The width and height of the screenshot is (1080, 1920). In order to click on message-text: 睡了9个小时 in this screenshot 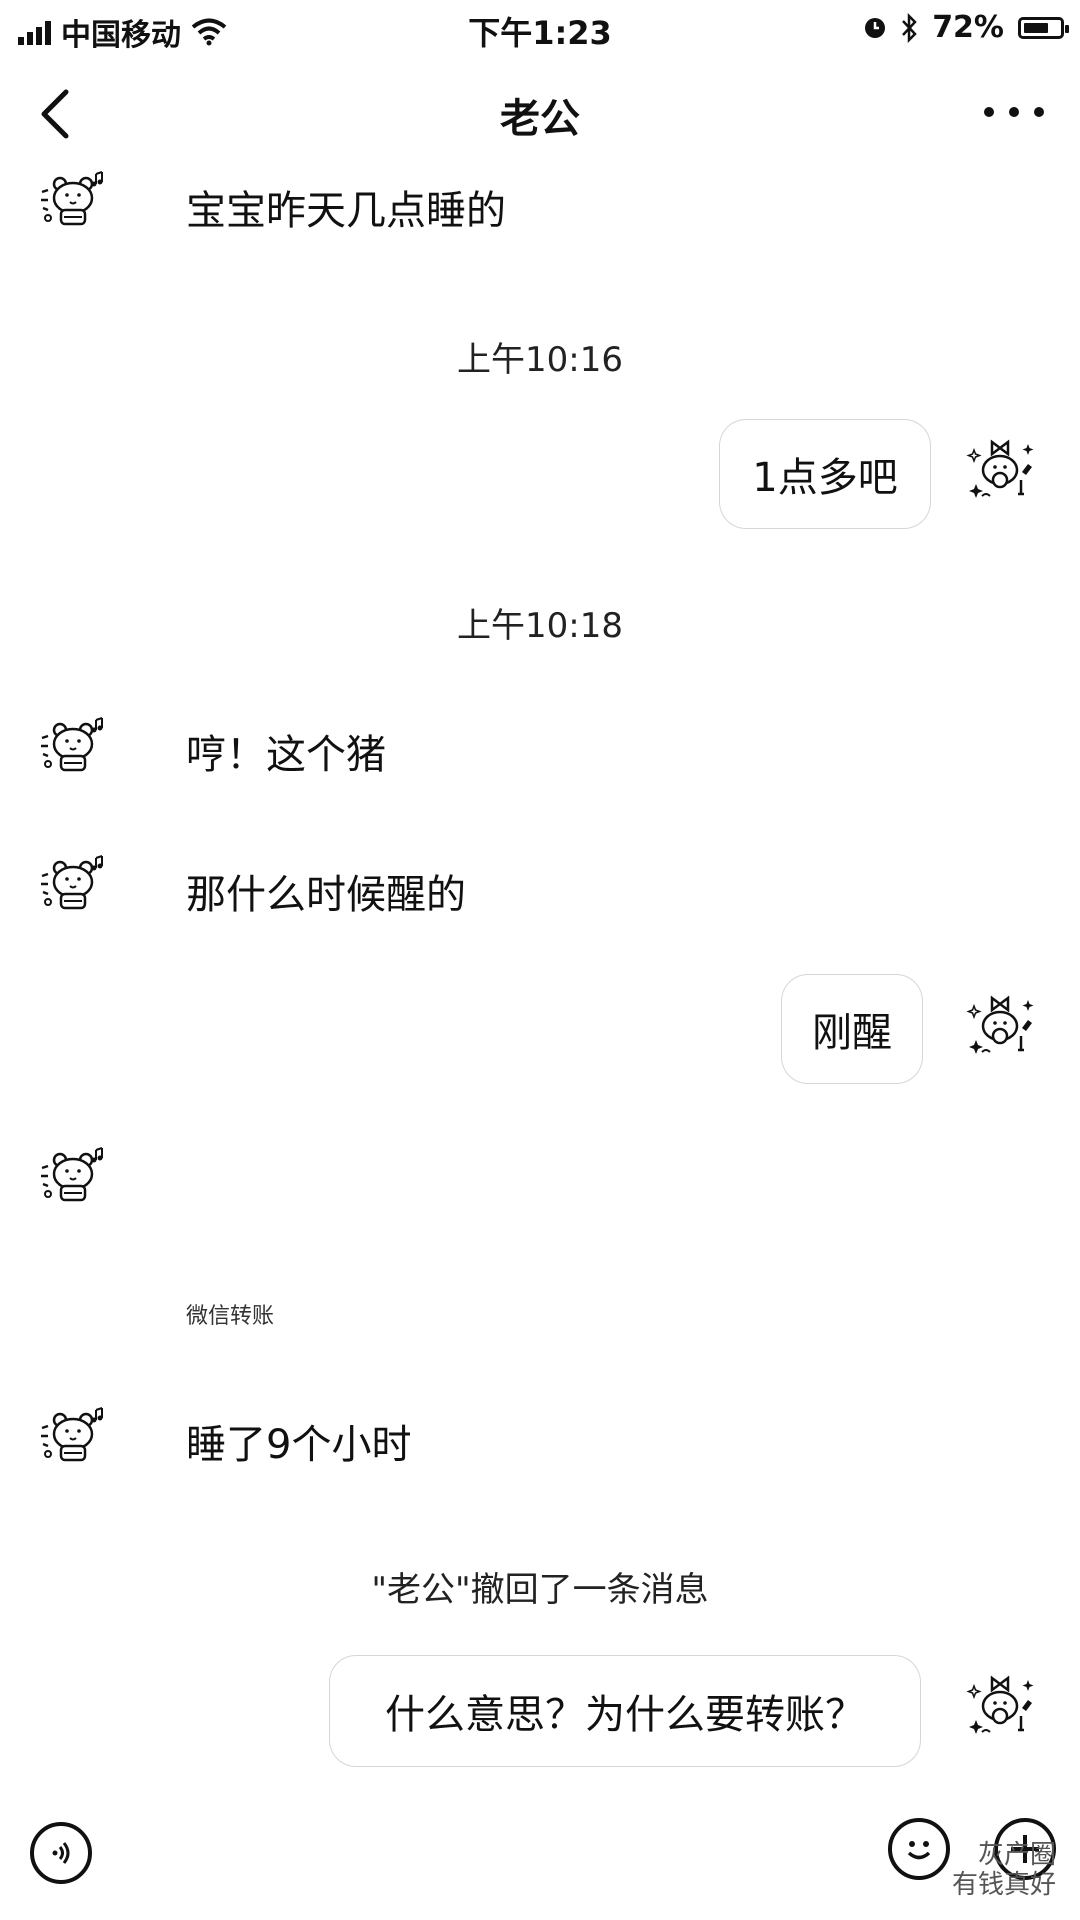, I will do `click(299, 1445)`.